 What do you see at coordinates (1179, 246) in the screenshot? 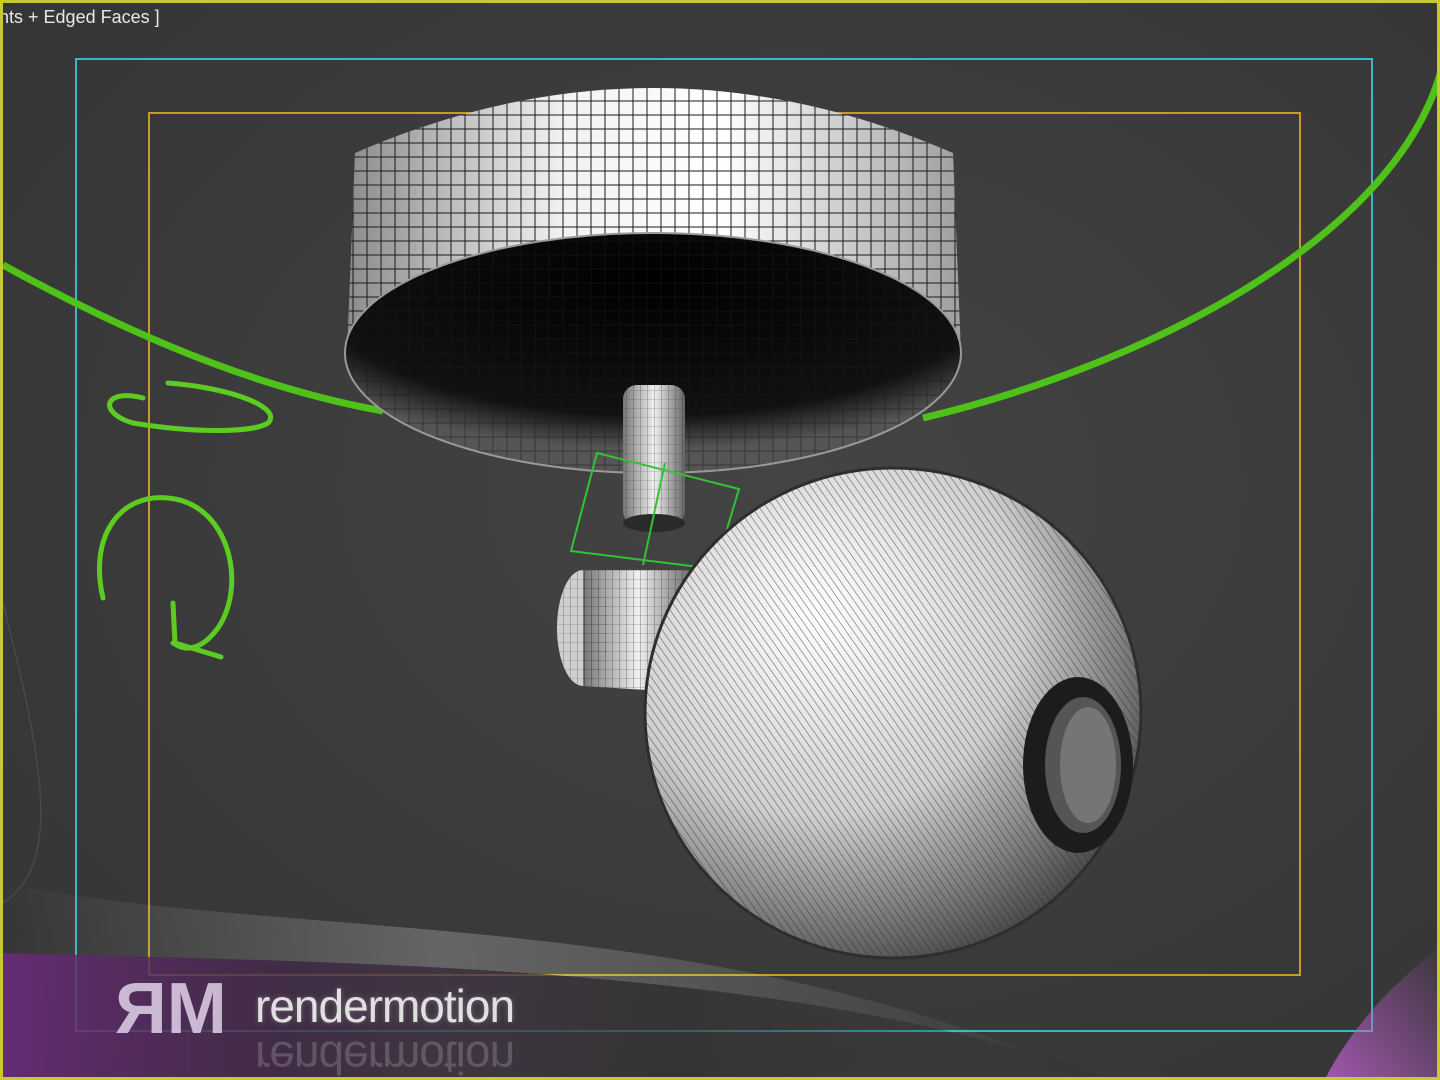
I see `selection-spline-right` at bounding box center [1179, 246].